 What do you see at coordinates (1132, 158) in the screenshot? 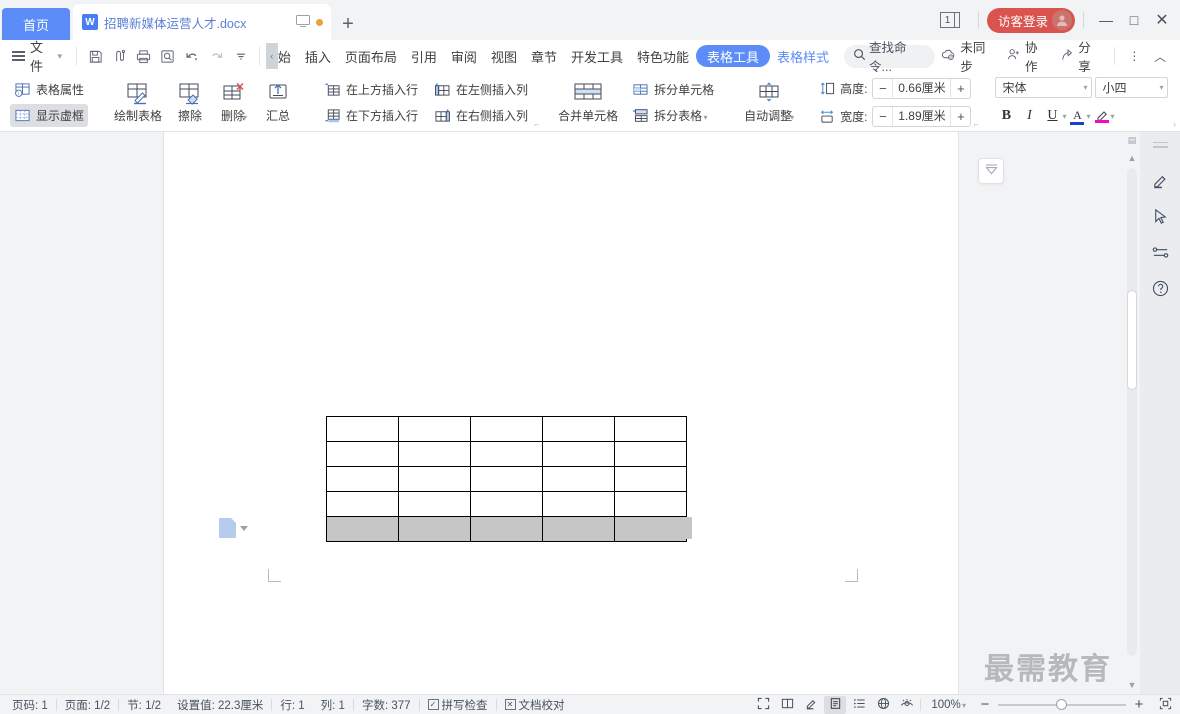
I see `scroll-up-arrow-icon: ▲` at bounding box center [1132, 158].